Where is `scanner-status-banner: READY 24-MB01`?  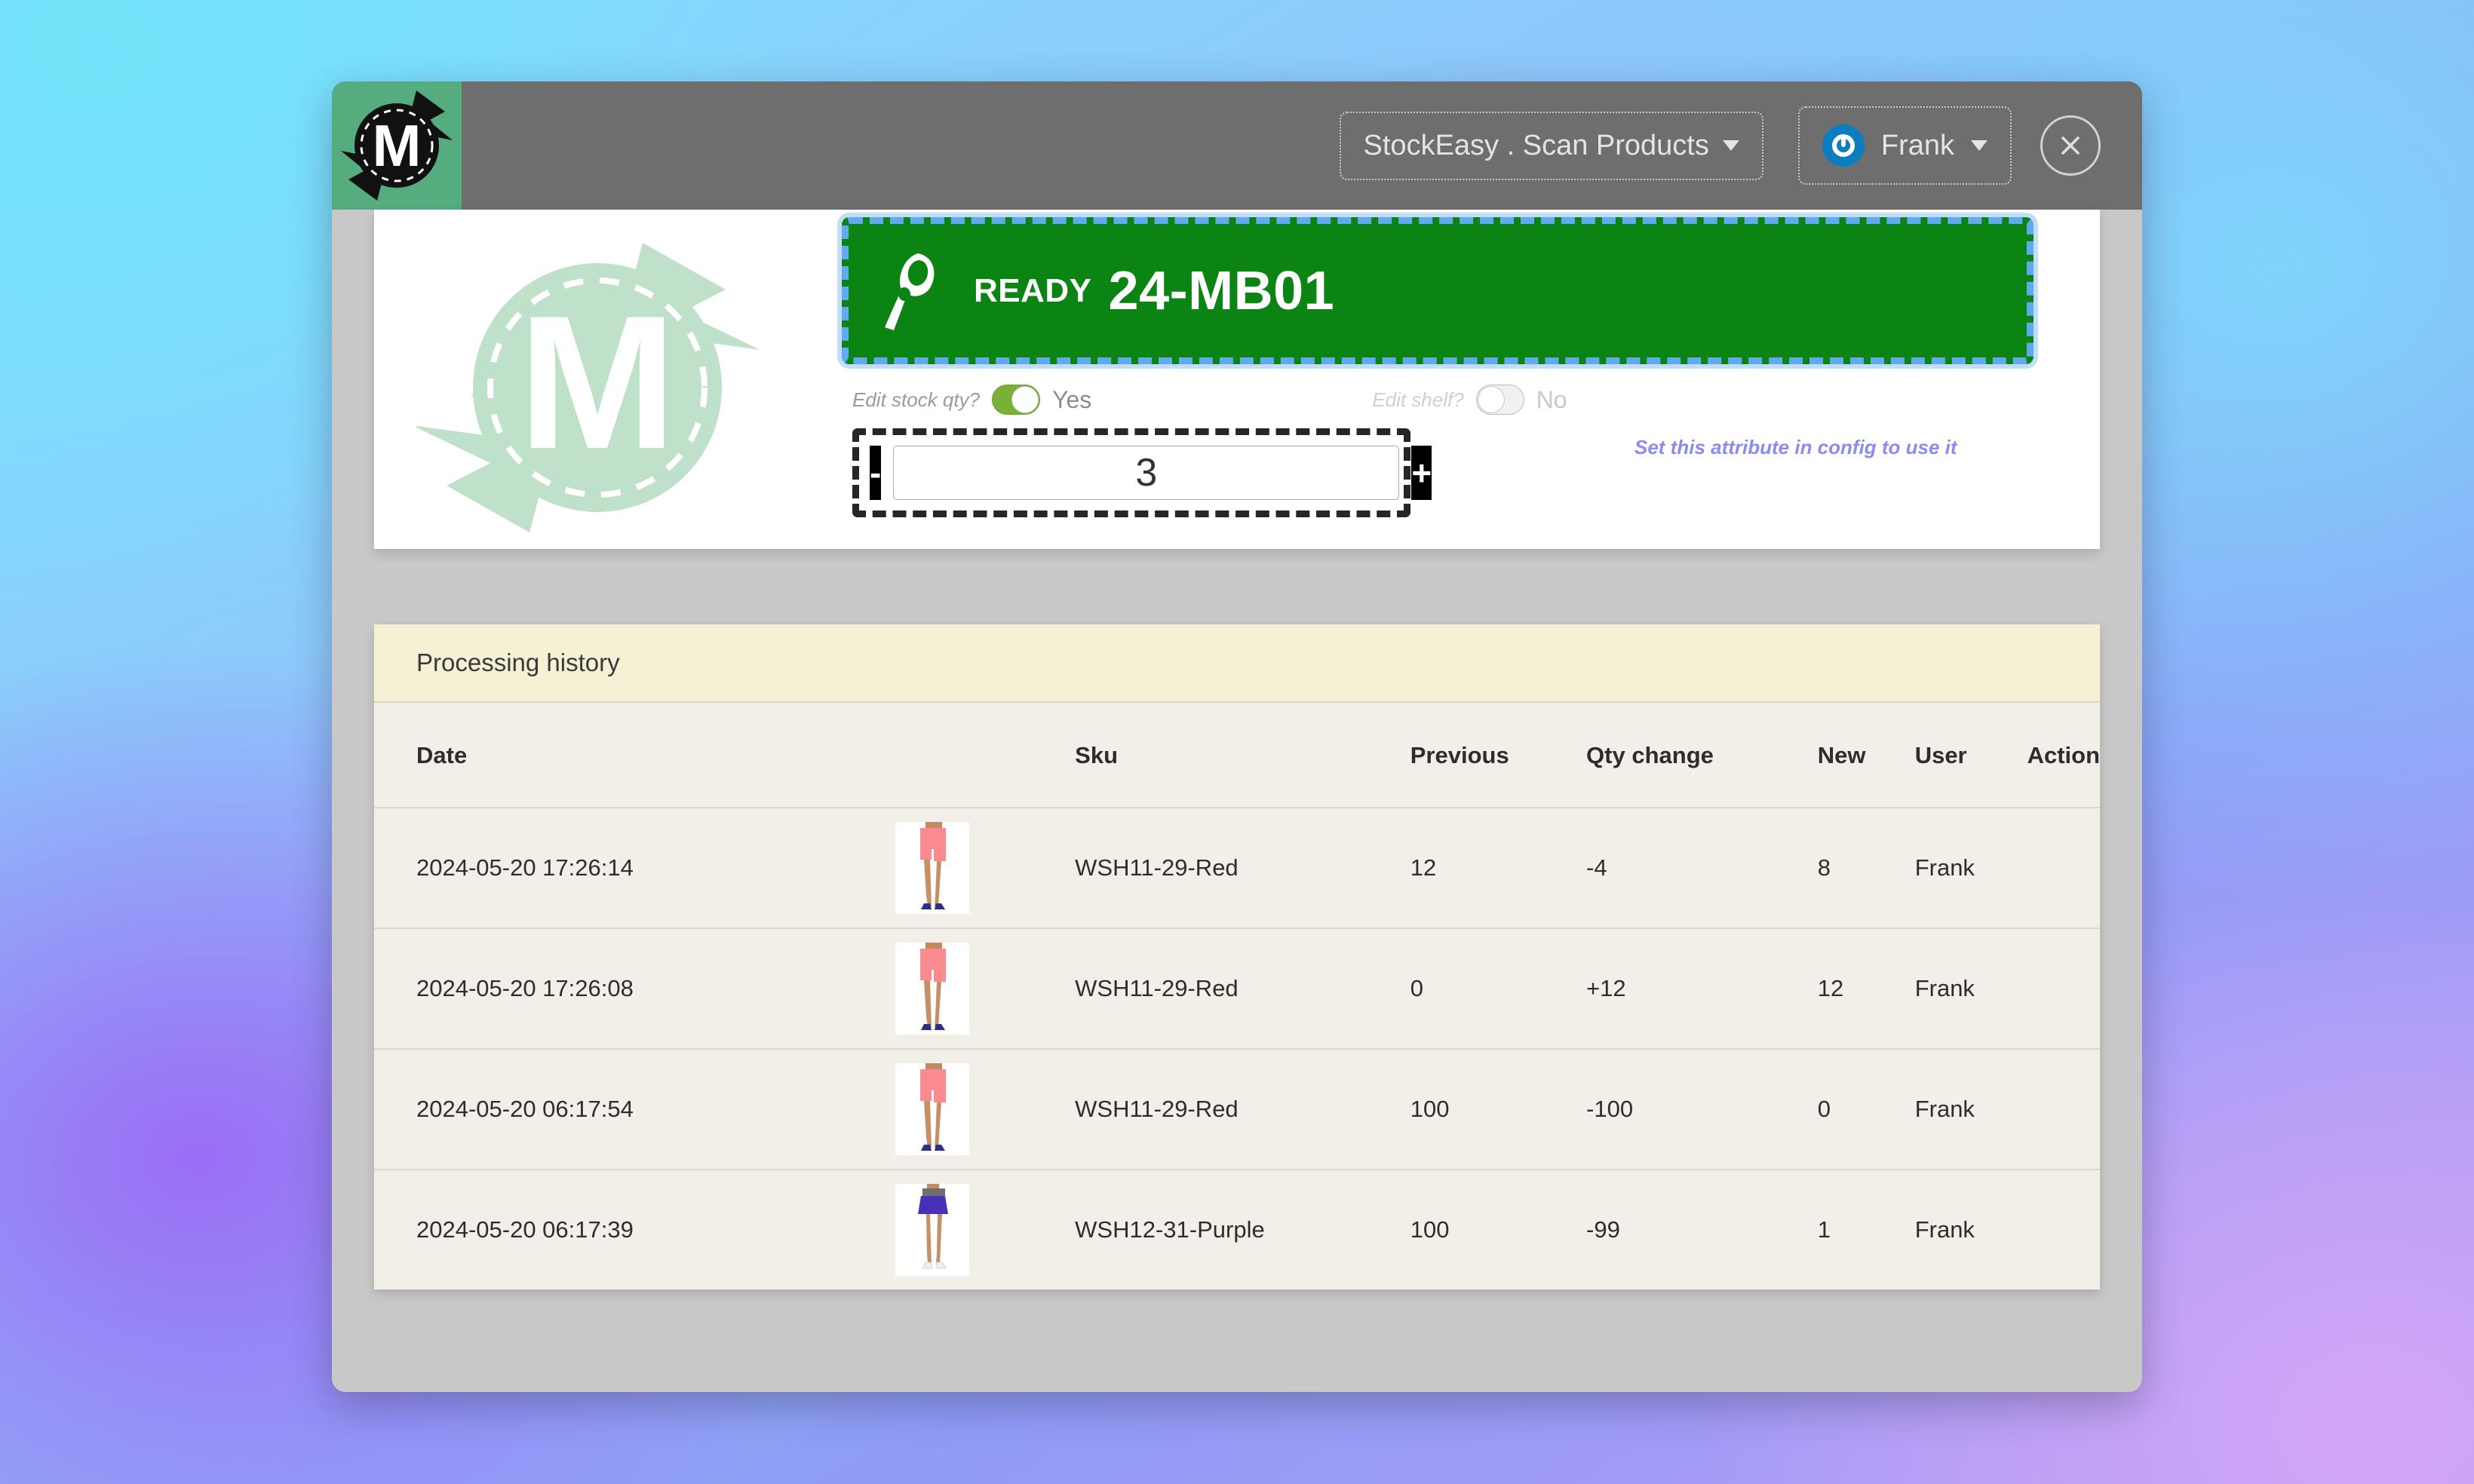
scanner-status-banner: READY 24-MB01 is located at coordinates (1438, 290).